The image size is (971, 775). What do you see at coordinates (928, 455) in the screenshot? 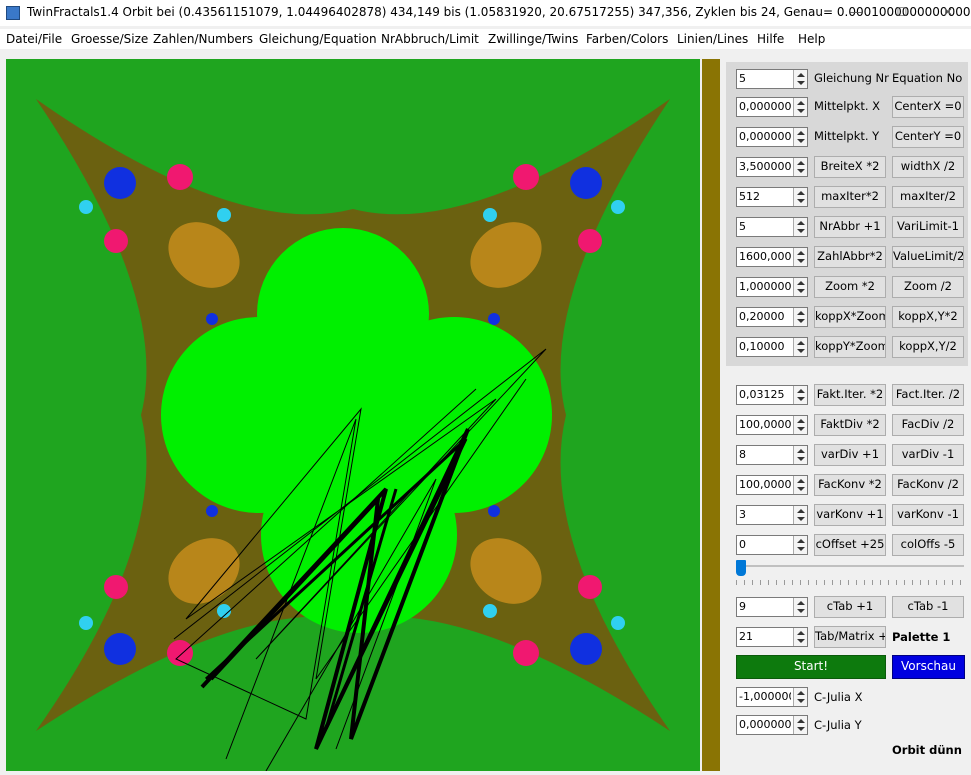
I see `var-div-dec-button: varDiv -1` at bounding box center [928, 455].